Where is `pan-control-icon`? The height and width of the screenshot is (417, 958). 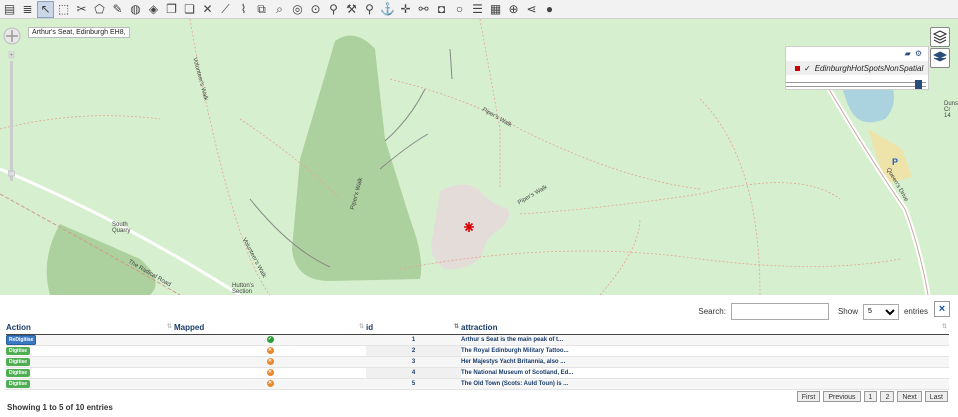
pan-control-icon is located at coordinates (12, 36).